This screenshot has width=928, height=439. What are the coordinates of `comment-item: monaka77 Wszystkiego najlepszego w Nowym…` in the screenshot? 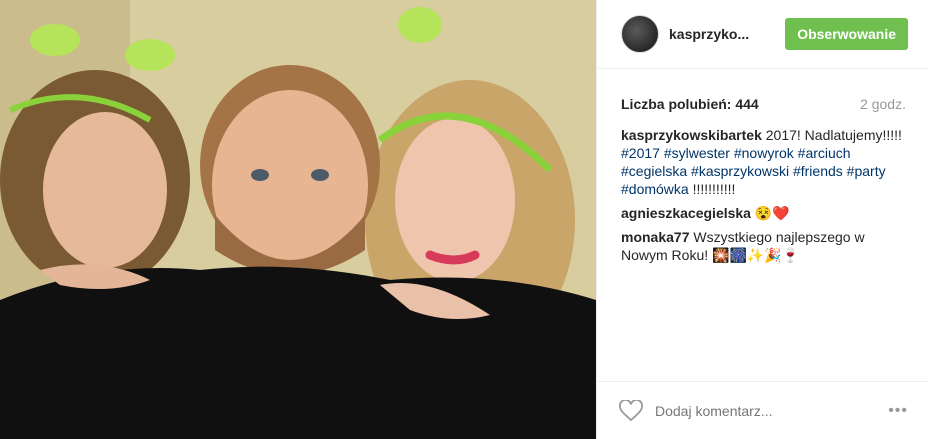 It's located at (763, 246).